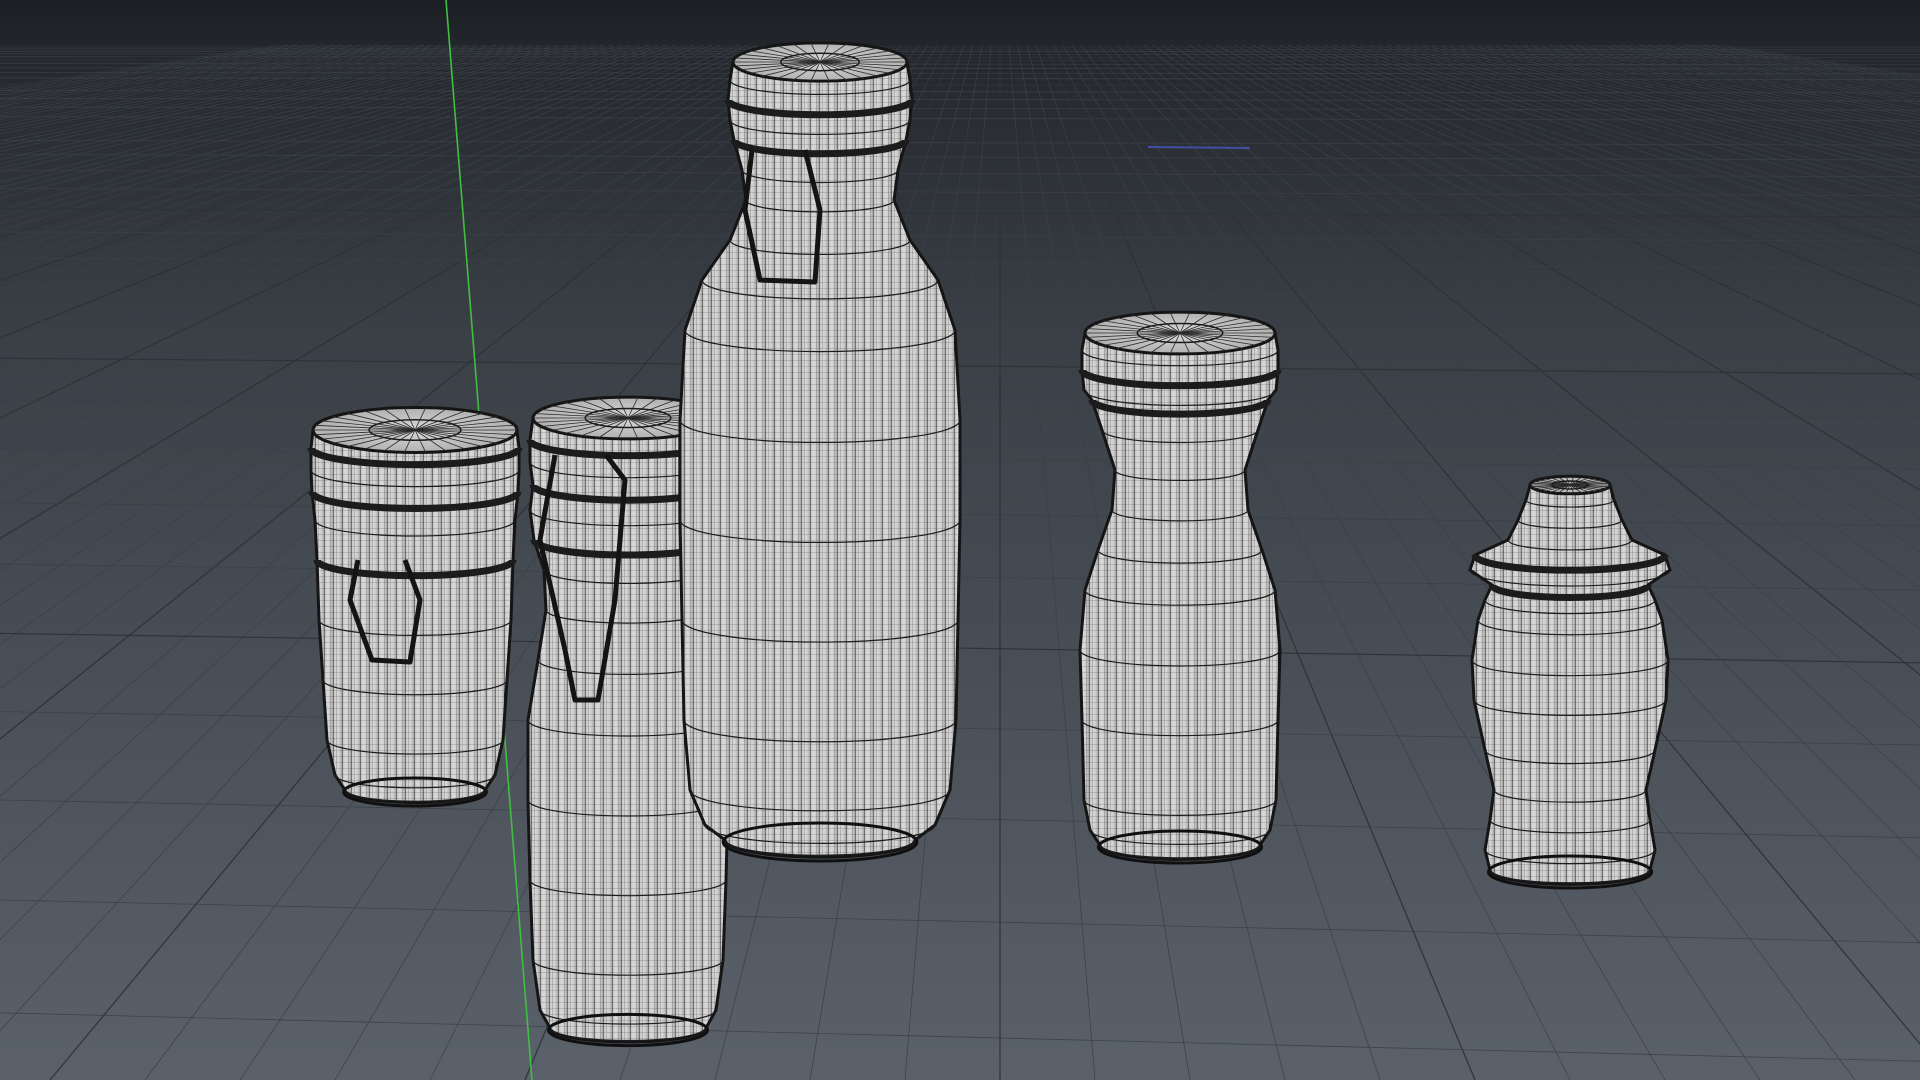  What do you see at coordinates (415, 607) in the screenshot?
I see `jar-short-with-clasp` at bounding box center [415, 607].